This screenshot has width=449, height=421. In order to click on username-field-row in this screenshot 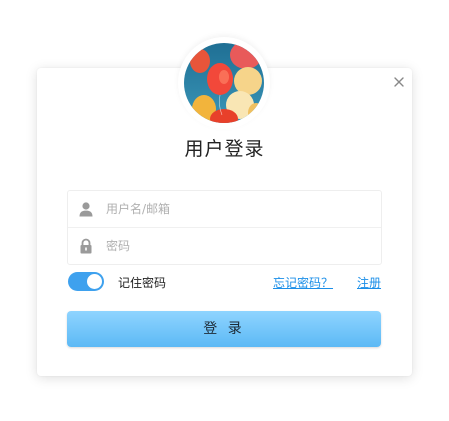, I will do `click(224, 209)`.